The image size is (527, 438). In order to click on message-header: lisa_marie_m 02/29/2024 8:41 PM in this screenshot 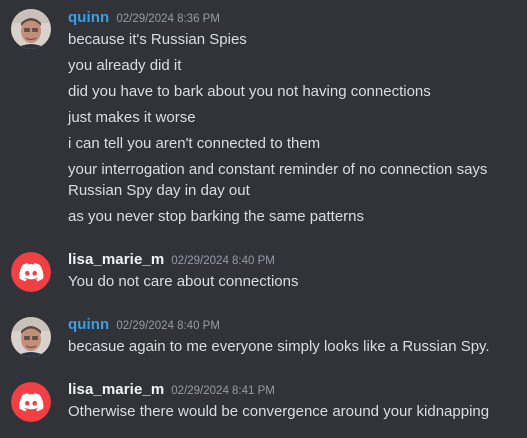, I will do `click(171, 390)`.